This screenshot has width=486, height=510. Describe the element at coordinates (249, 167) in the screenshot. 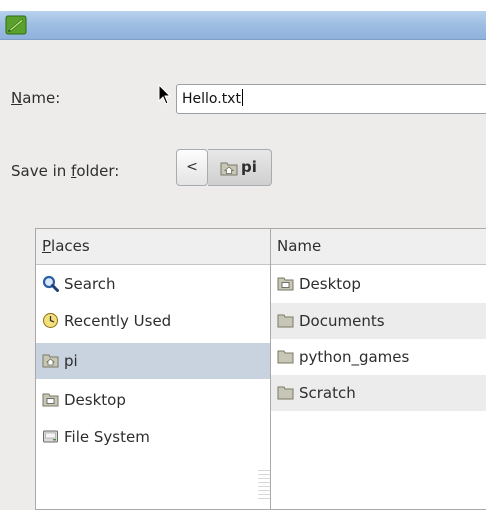

I see `path-button-label: pi` at that location.